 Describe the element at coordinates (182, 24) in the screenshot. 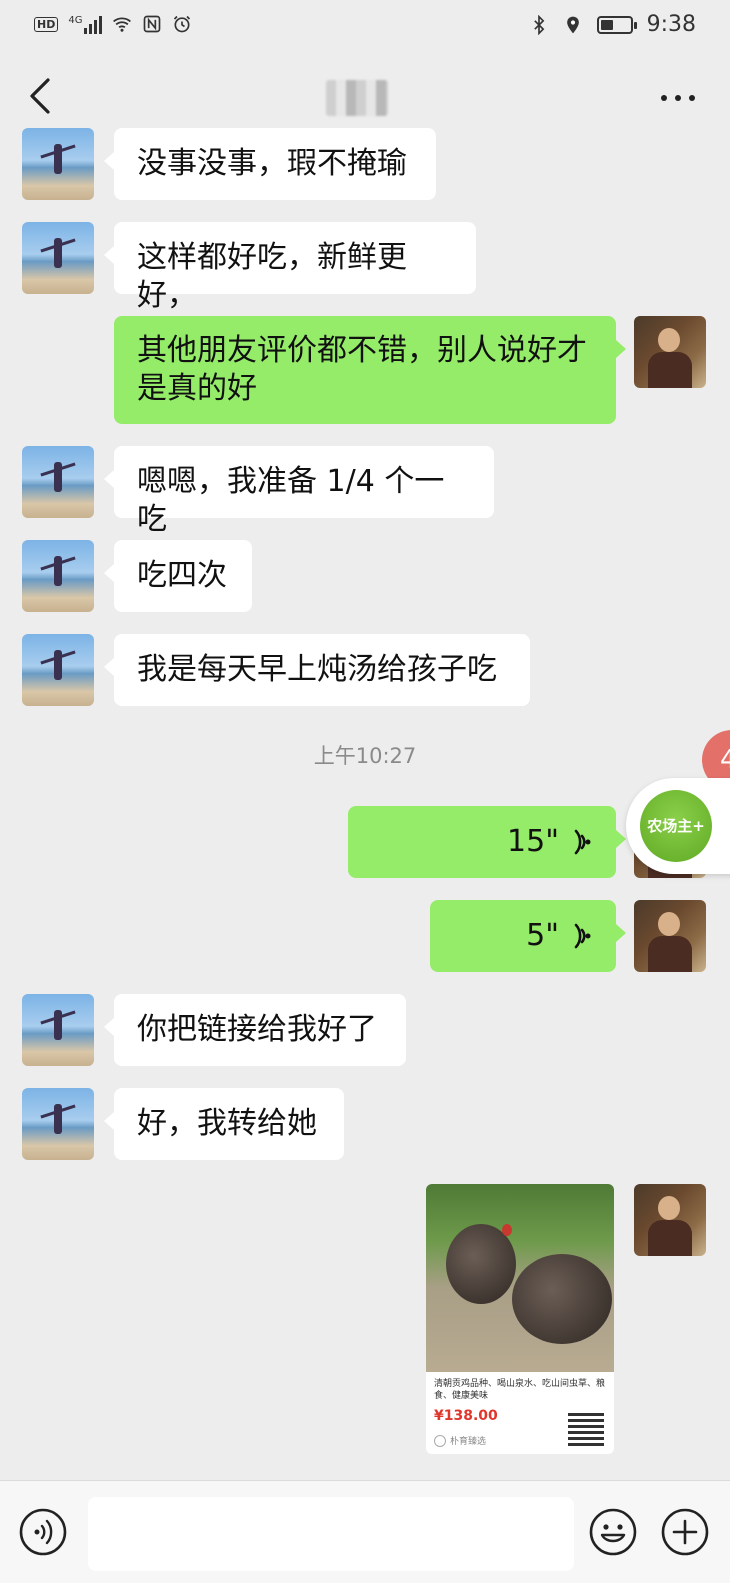

I see `alarm-icon` at that location.